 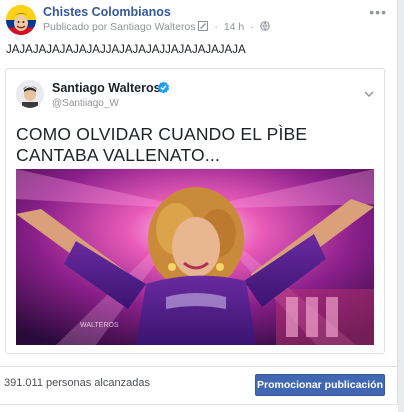 I want to click on more-options-icon: •••, so click(x=378, y=12).